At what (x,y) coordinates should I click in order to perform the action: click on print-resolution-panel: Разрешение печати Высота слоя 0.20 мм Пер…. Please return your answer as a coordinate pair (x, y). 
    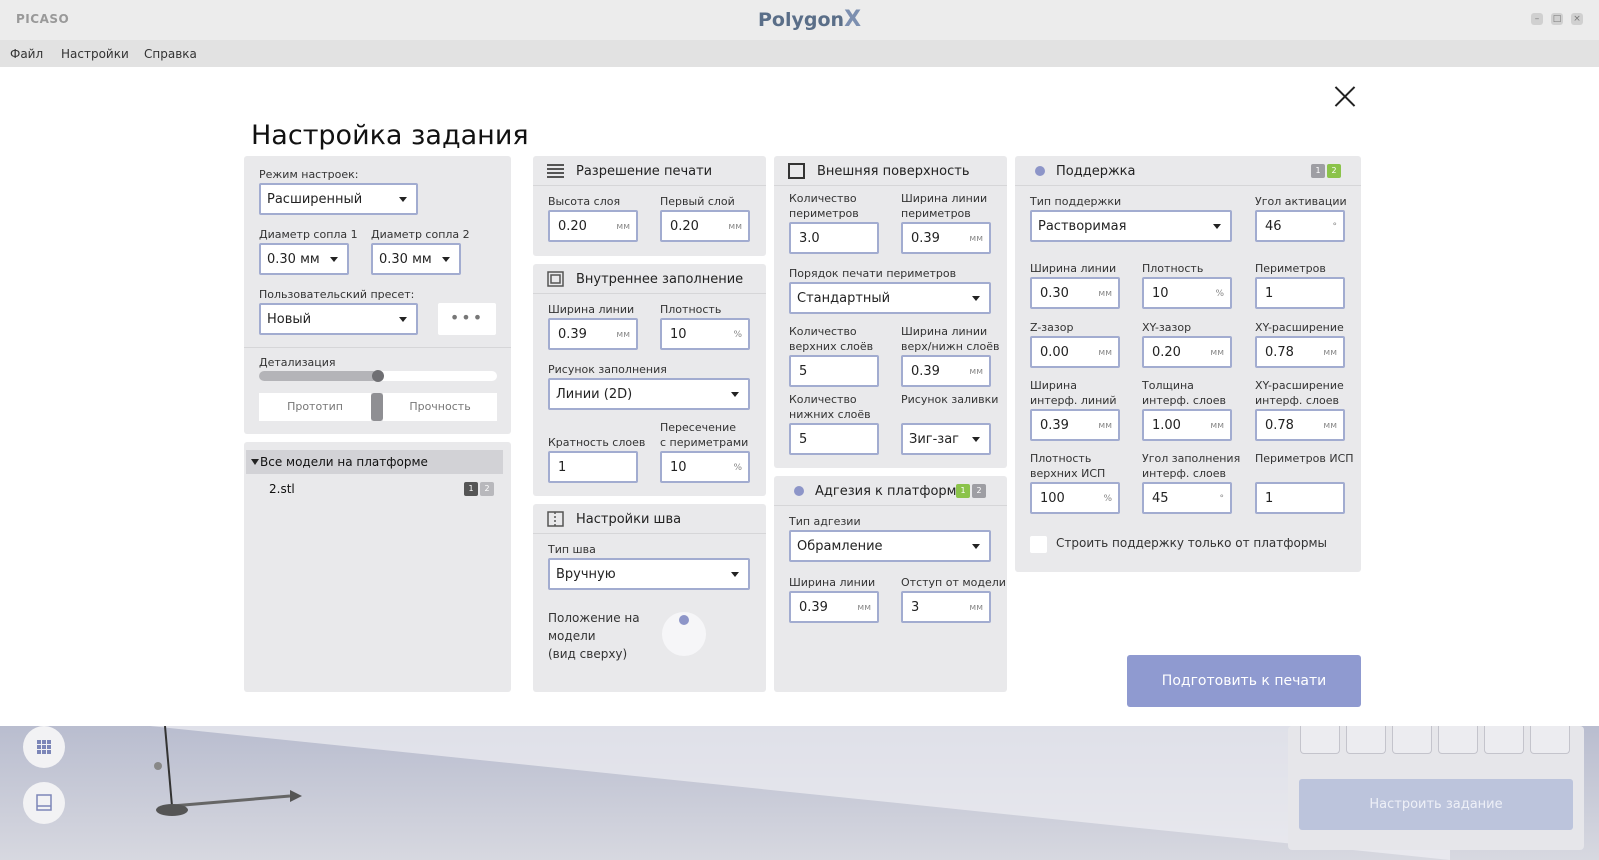
    Looking at the image, I should click on (649, 206).